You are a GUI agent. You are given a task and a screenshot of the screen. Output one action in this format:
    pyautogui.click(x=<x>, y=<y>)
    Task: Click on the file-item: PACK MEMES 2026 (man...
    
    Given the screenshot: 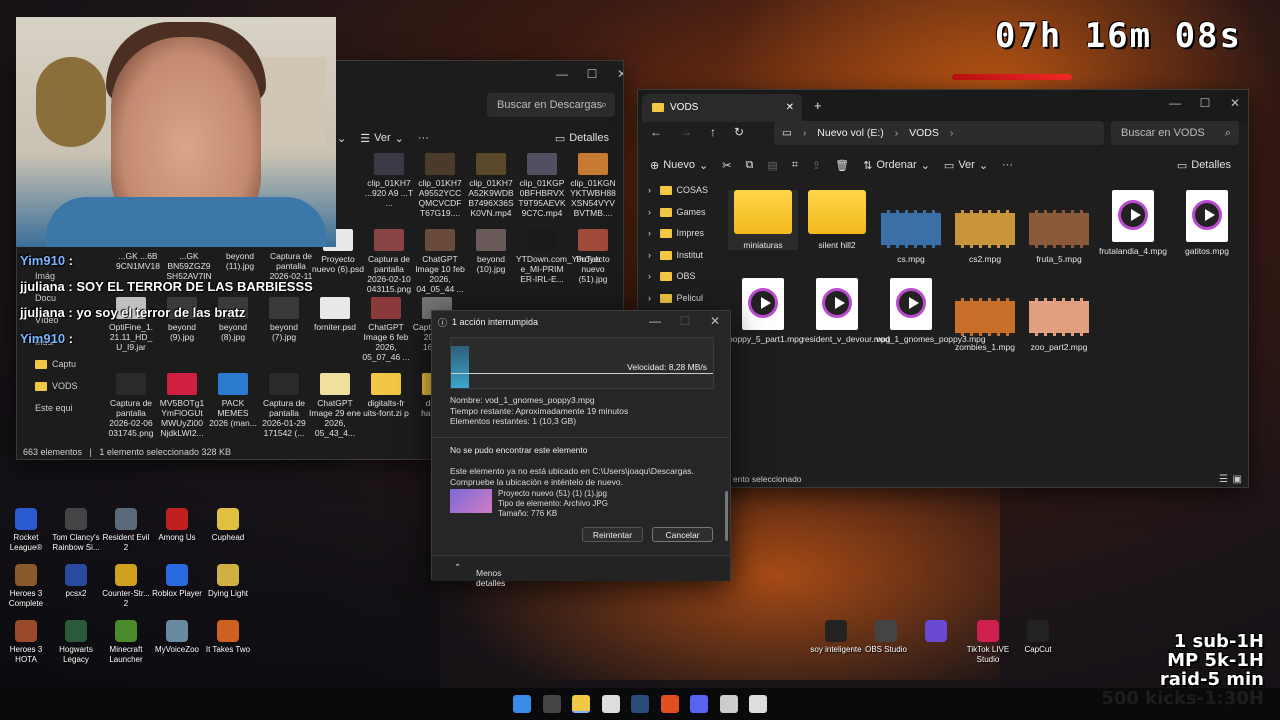 What is the action you would take?
    pyautogui.click(x=233, y=400)
    